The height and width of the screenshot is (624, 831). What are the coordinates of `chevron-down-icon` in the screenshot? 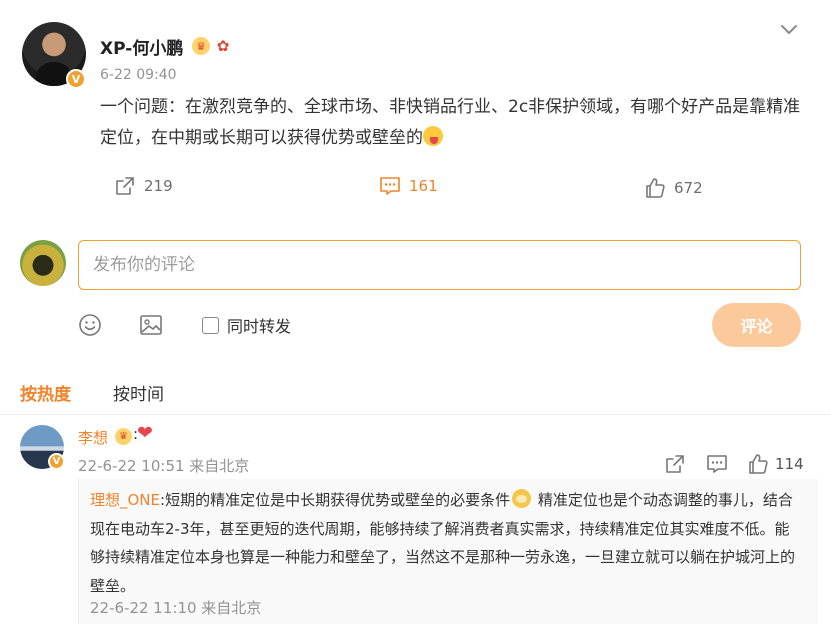 It's located at (789, 29).